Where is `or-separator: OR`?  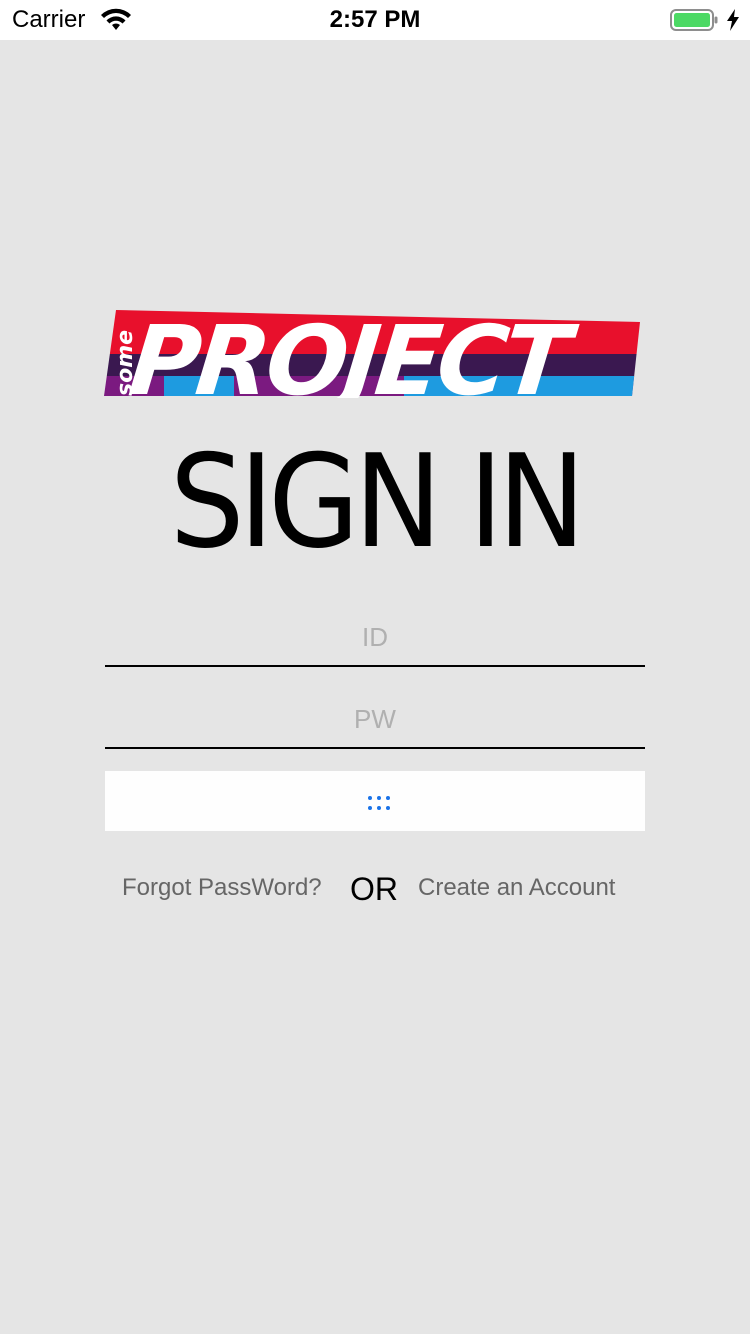
or-separator: OR is located at coordinates (374, 889).